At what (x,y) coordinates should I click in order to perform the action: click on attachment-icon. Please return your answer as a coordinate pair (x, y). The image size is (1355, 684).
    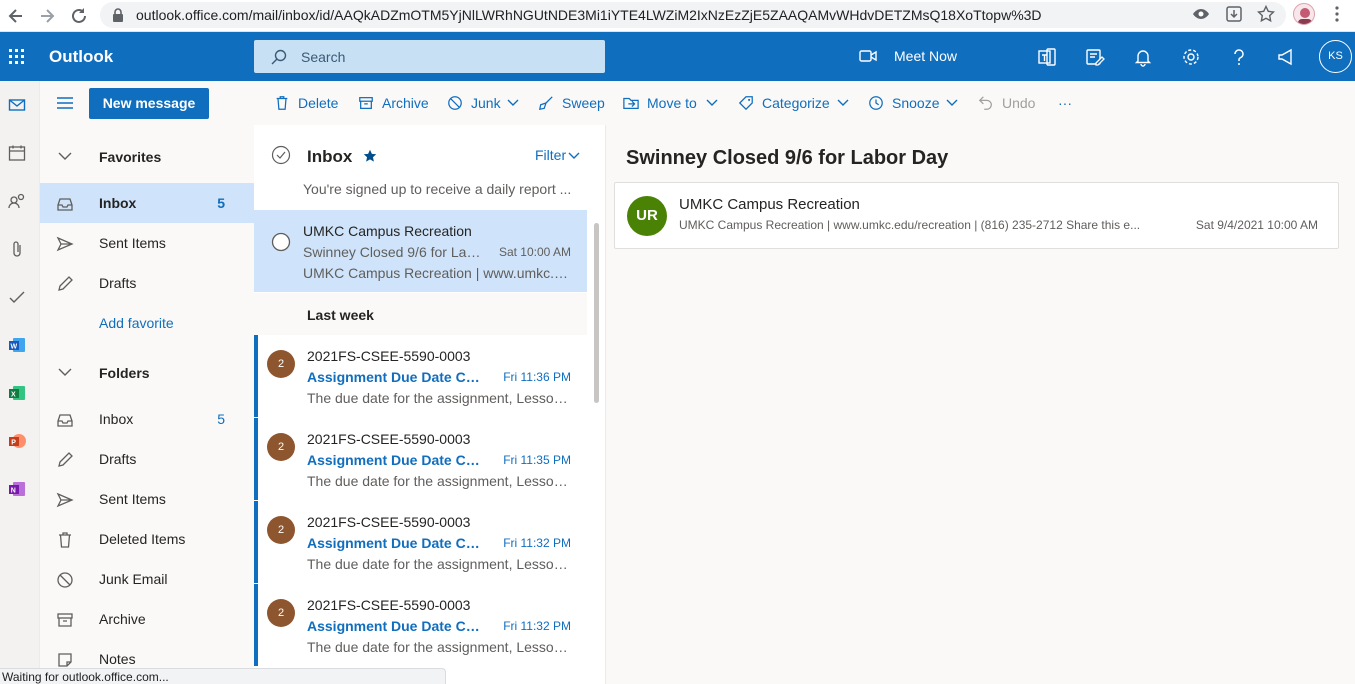
    Looking at the image, I should click on (17, 249).